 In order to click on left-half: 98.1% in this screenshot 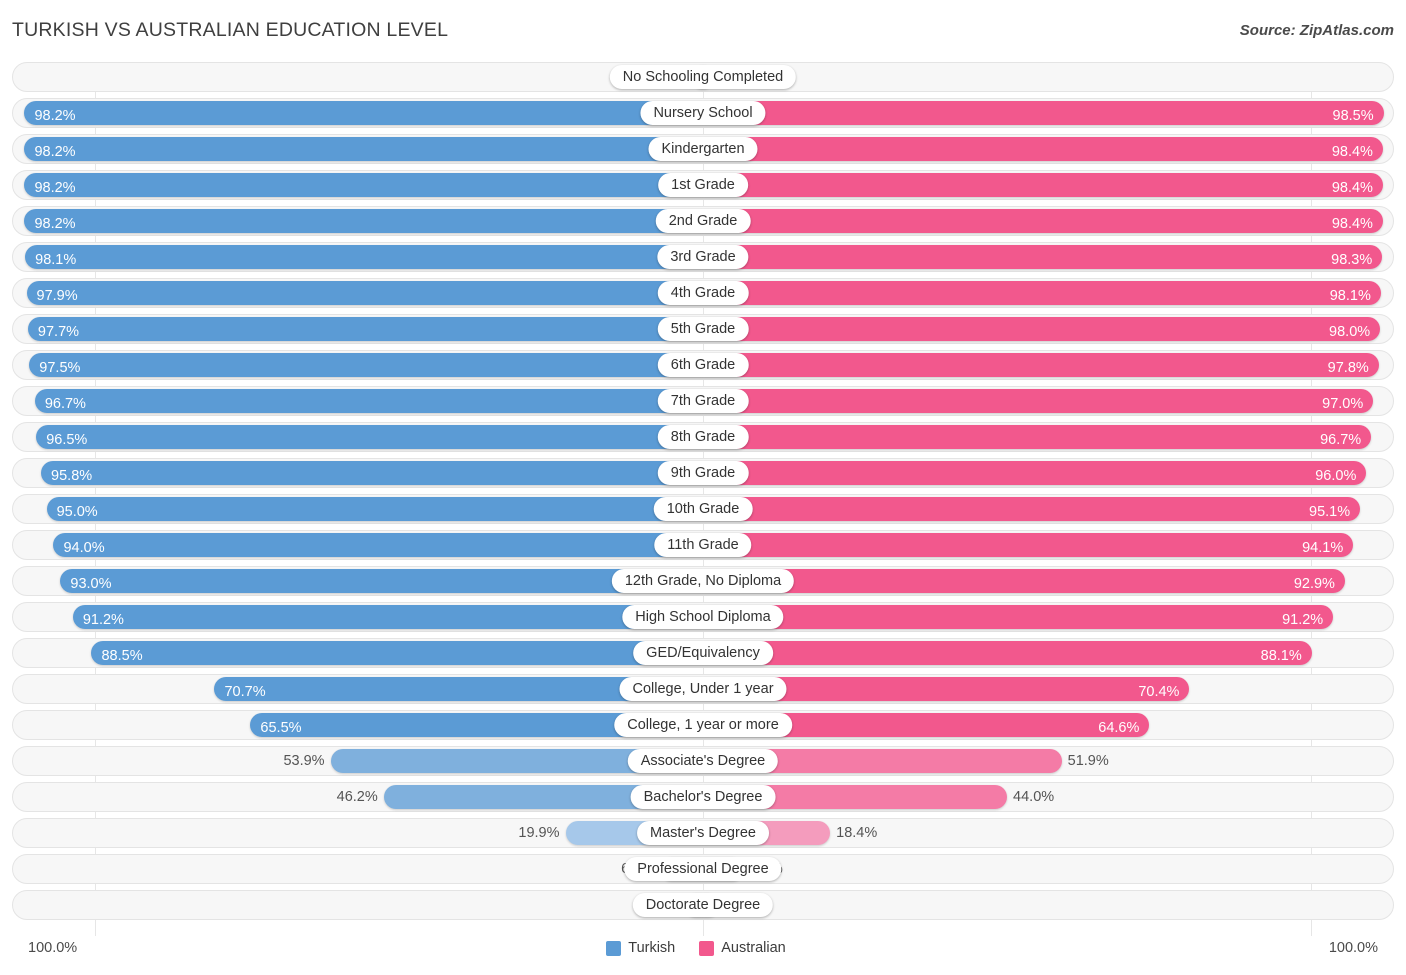, I will do `click(357, 257)`.